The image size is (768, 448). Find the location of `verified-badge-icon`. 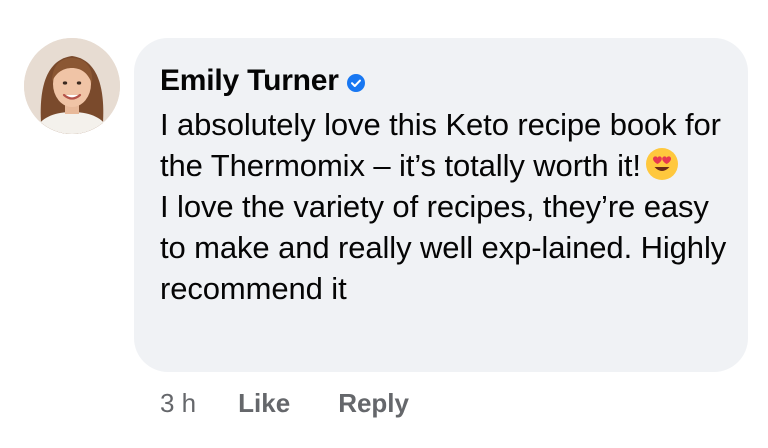

verified-badge-icon is located at coordinates (355, 83).